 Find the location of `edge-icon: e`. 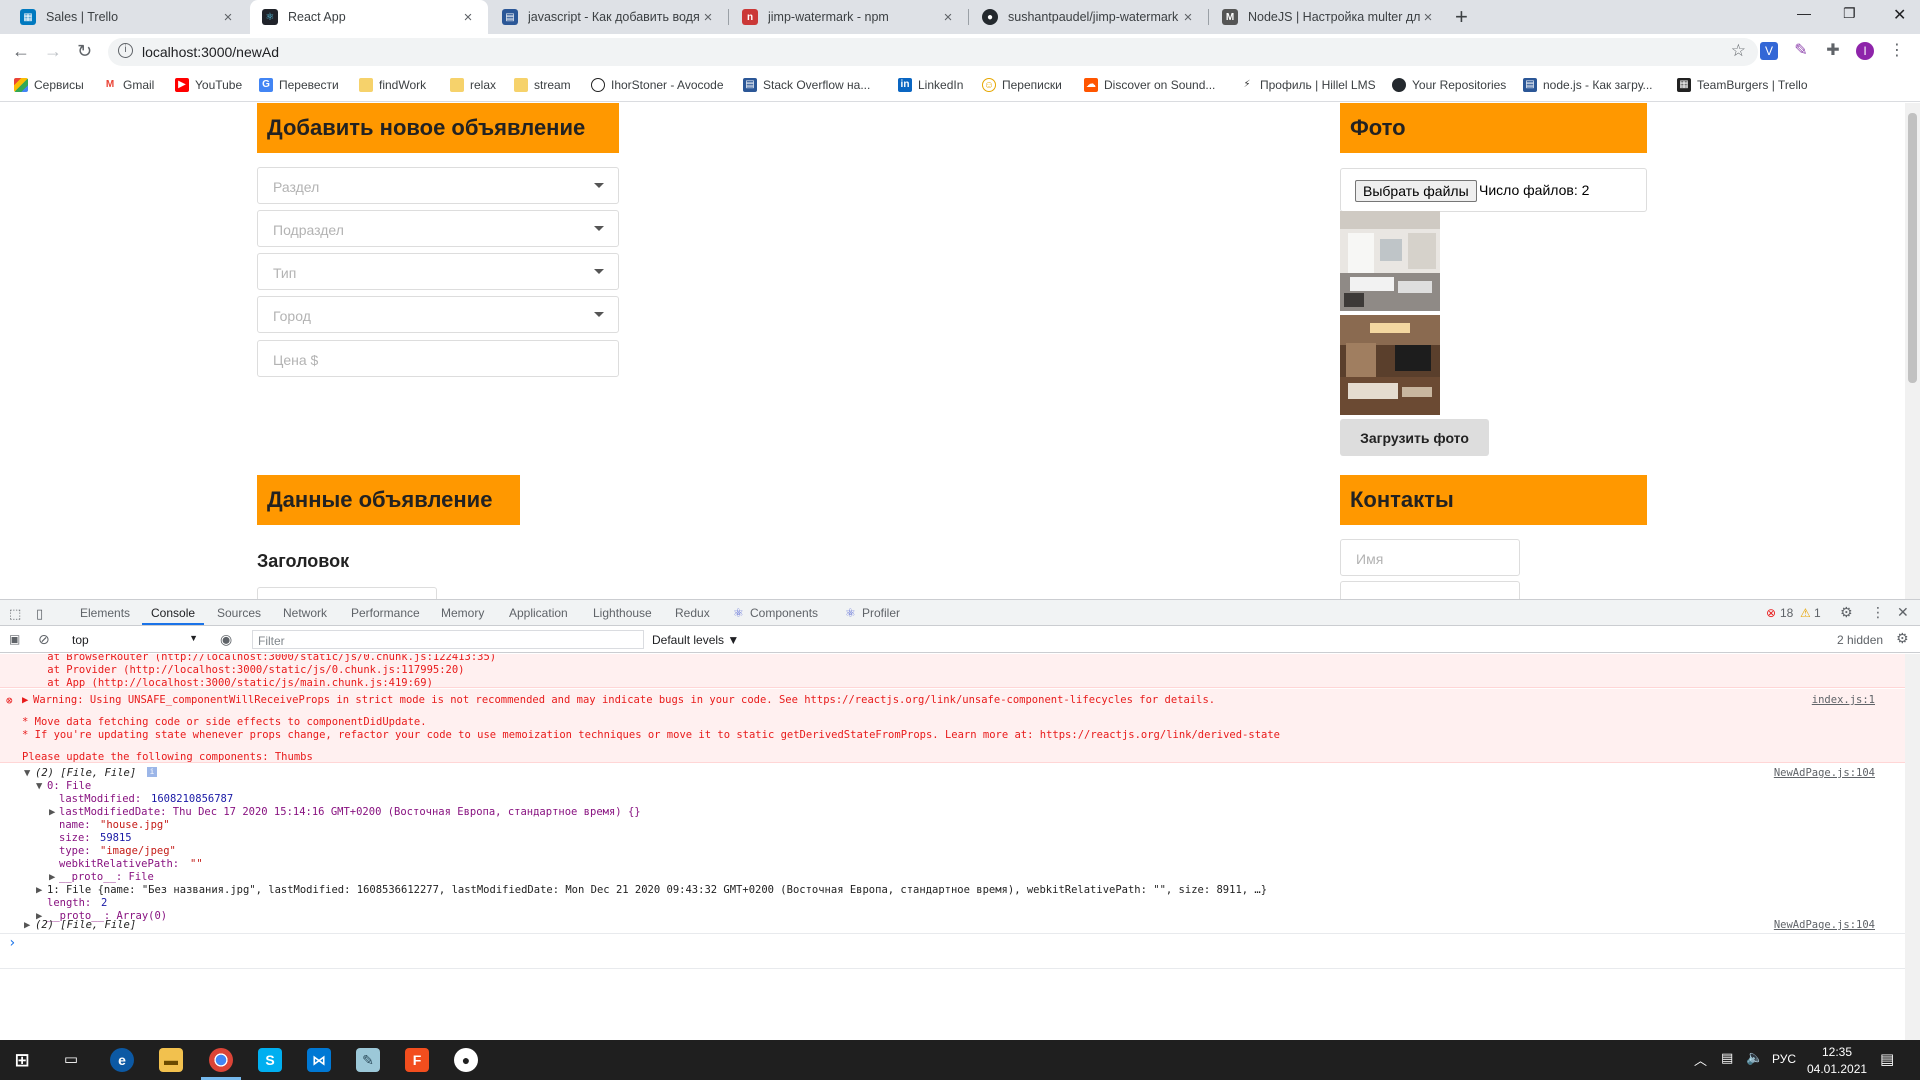

edge-icon: e is located at coordinates (122, 1060).